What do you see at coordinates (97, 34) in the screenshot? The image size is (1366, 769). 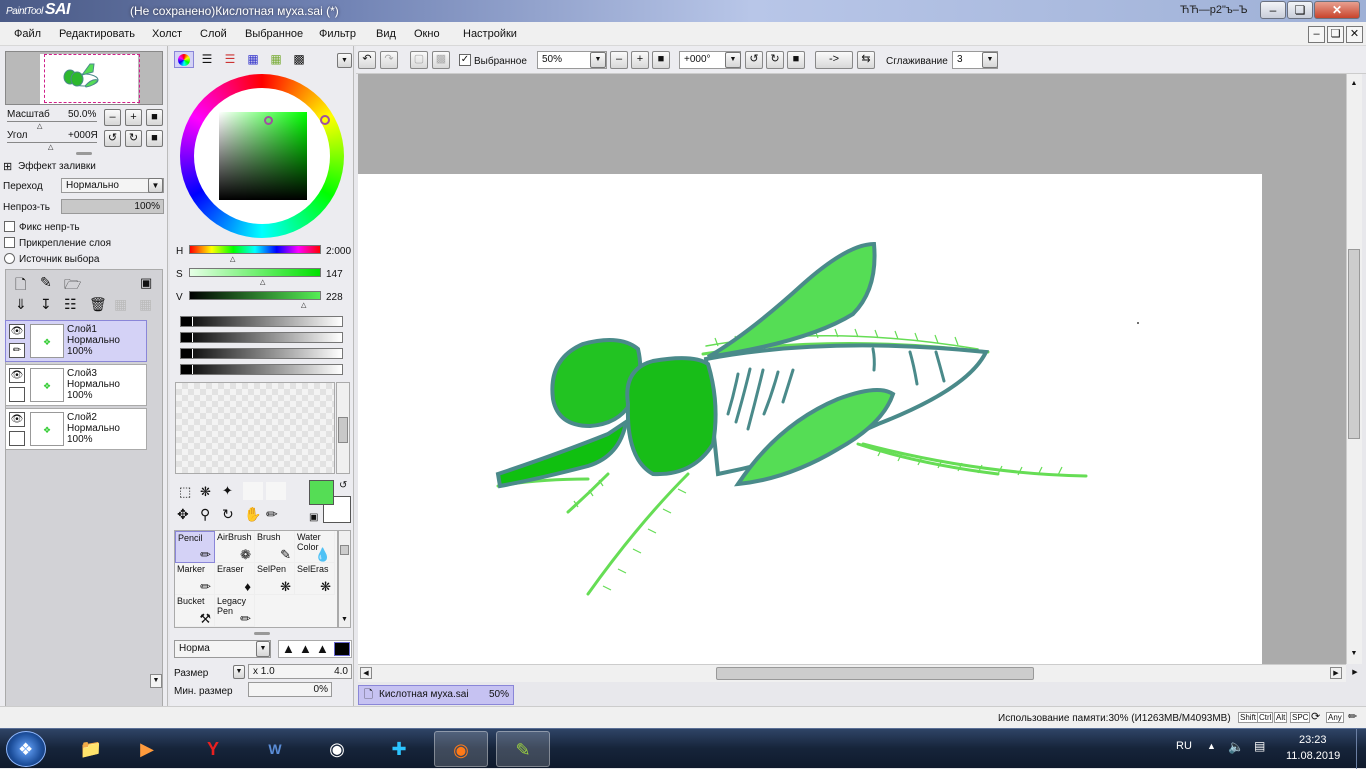 I see `menu-edit: Редактировать` at bounding box center [97, 34].